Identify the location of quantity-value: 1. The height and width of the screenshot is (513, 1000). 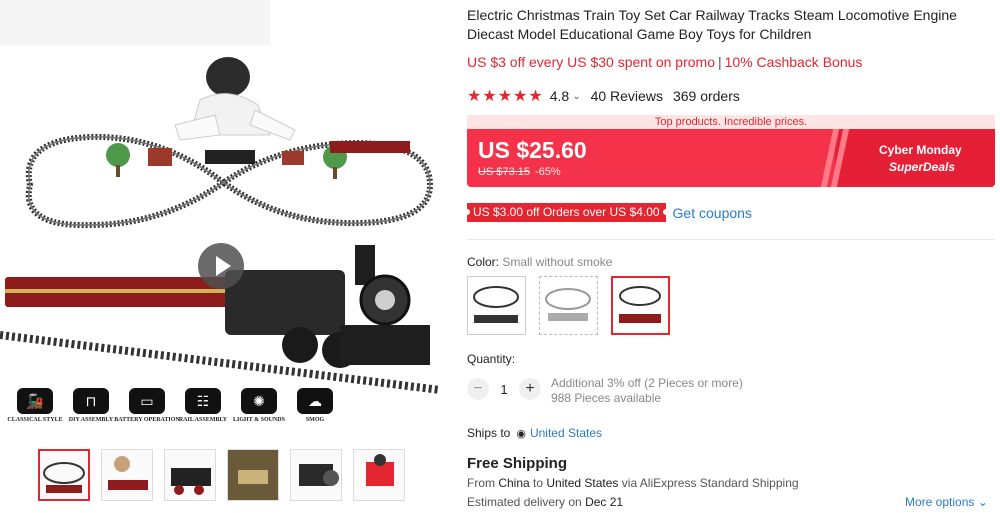
(504, 389).